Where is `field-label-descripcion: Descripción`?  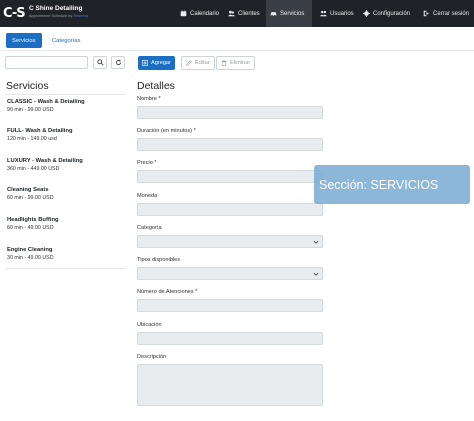 field-label-descripcion: Descripción is located at coordinates (152, 357).